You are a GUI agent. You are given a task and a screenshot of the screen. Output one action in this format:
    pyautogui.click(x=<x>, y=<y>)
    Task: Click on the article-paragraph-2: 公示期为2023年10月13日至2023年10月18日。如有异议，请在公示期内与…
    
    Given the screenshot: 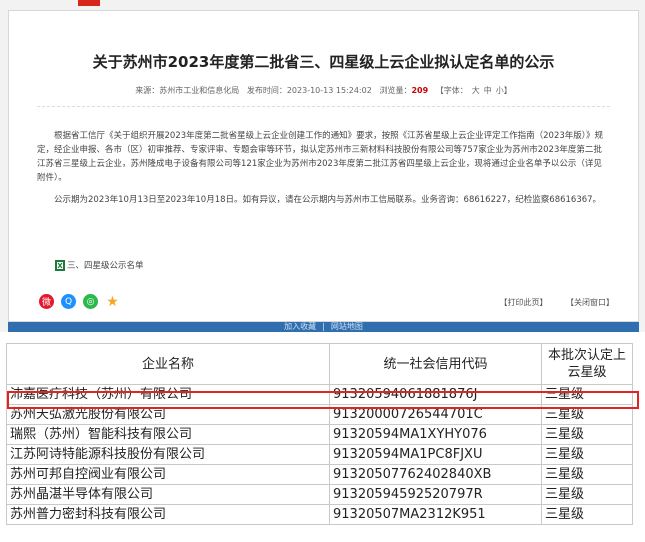 What is the action you would take?
    pyautogui.click(x=328, y=200)
    